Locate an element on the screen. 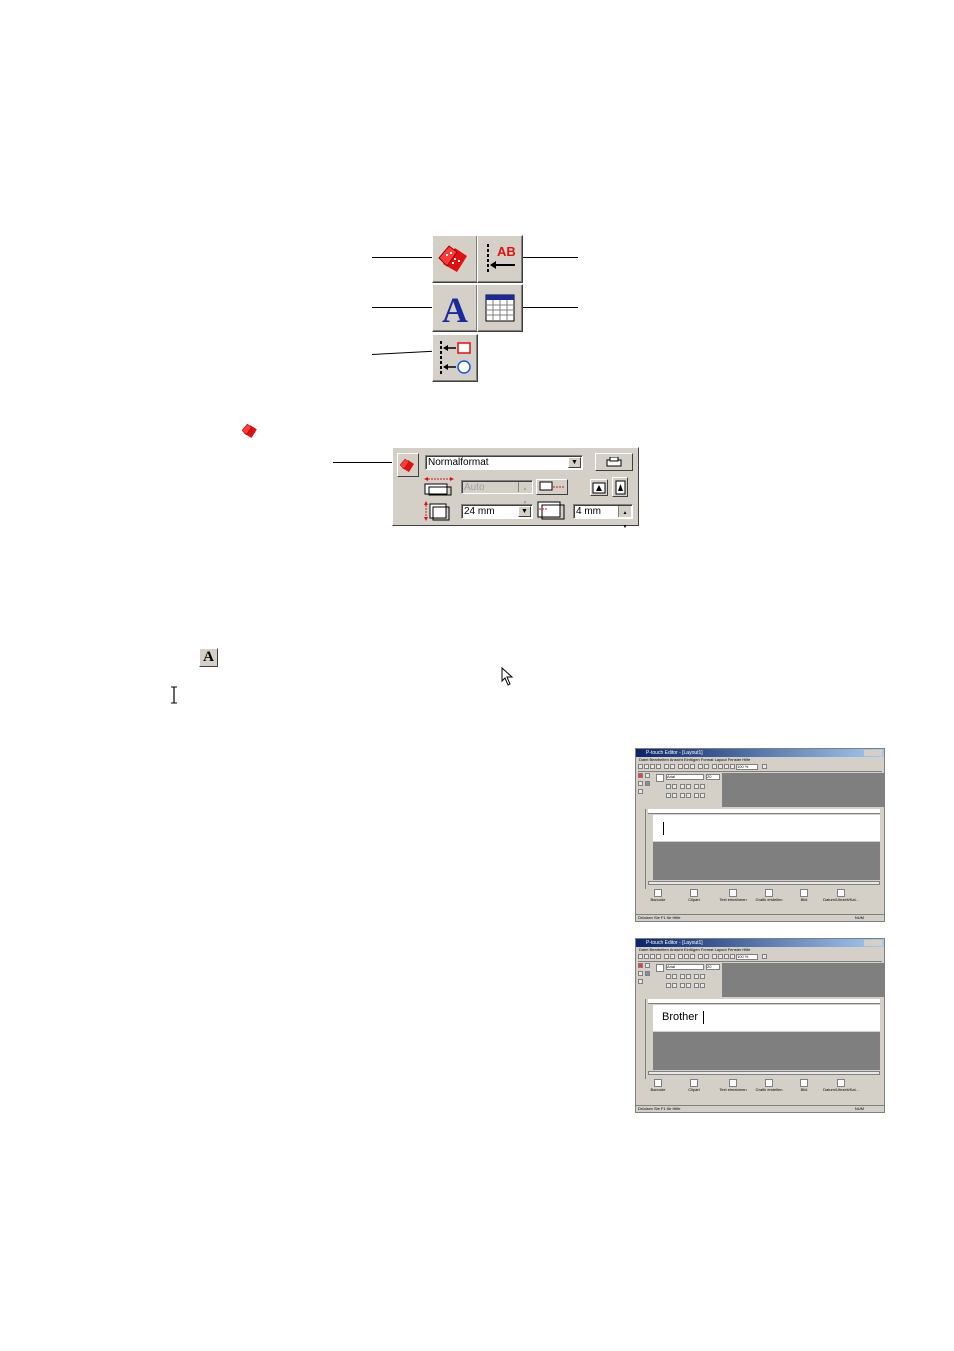 The image size is (954, 1351). fit-icon is located at coordinates (551, 486).